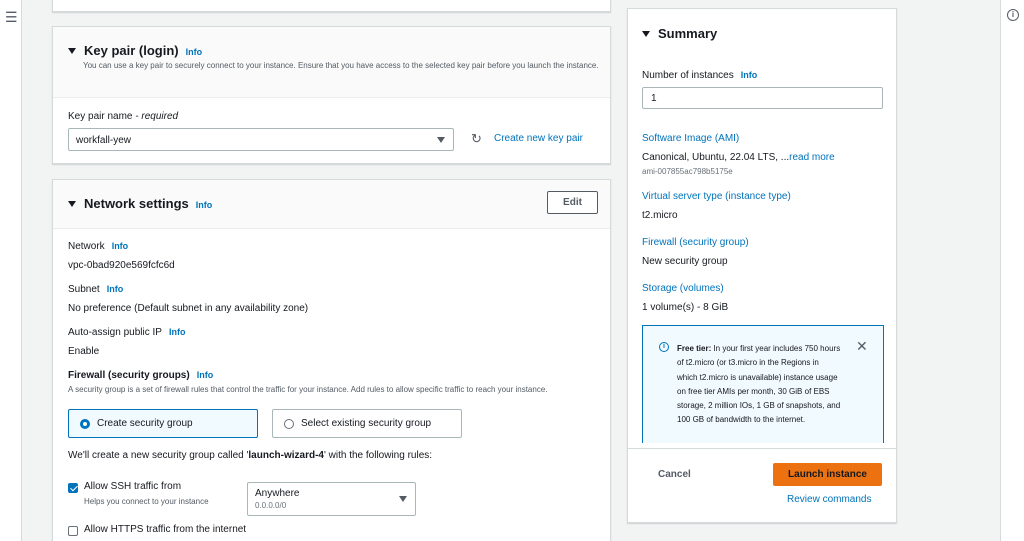 The height and width of the screenshot is (541, 1024). Describe the element at coordinates (85, 424) in the screenshot. I see `radio-selected-icon` at that location.